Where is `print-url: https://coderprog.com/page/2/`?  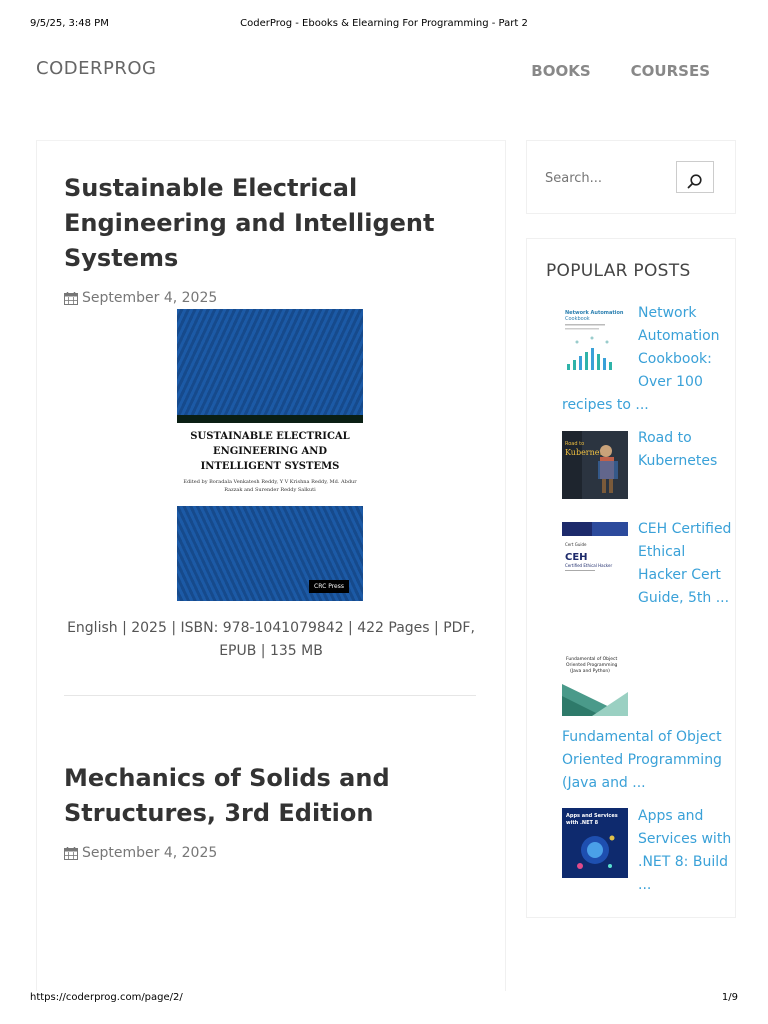
print-url: https://coderprog.com/page/2/ is located at coordinates (106, 997).